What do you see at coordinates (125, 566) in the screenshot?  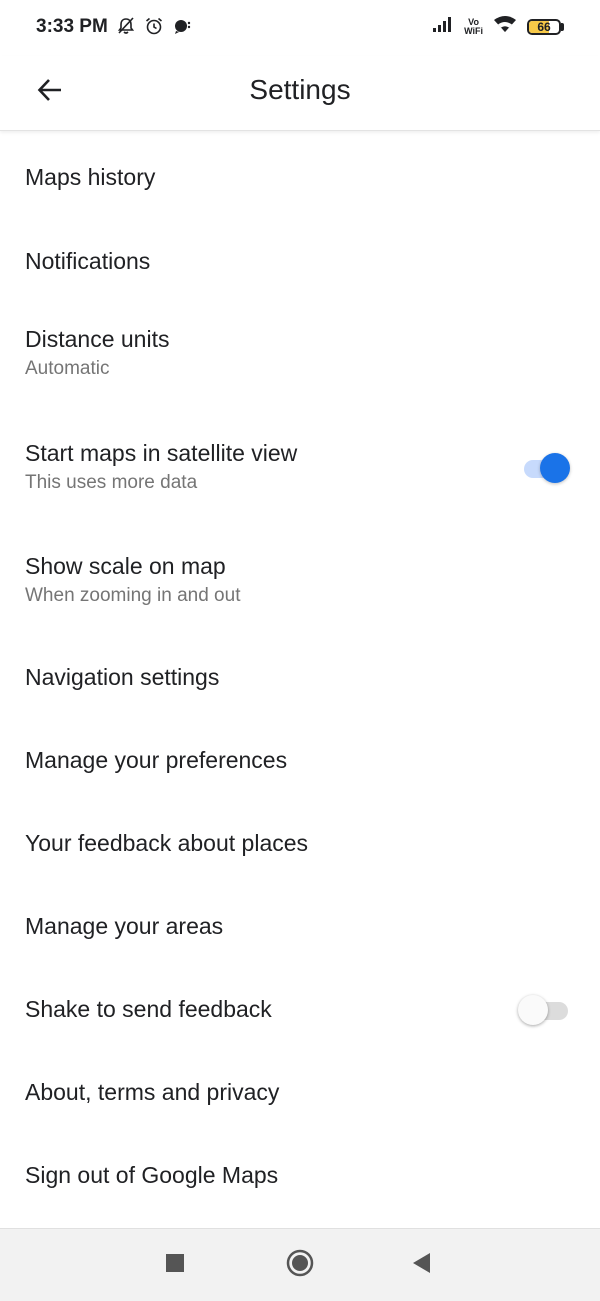 I see `settings-item-title: Show scale on map` at bounding box center [125, 566].